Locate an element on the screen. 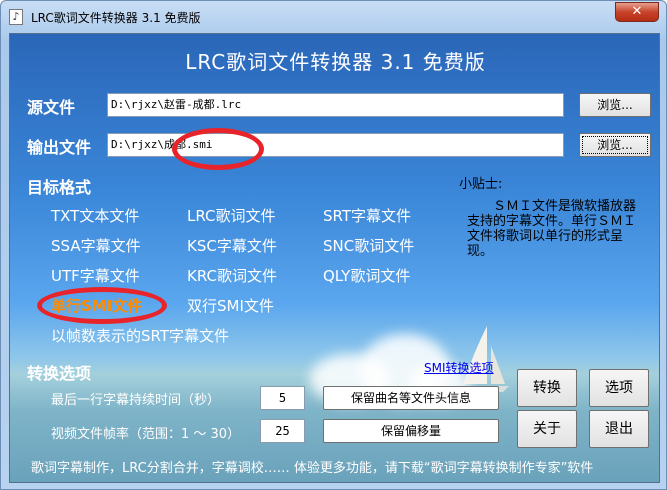 The image size is (667, 490). title-bar: ♪ LRC歌词文件转换器 3.1 免费版 ✕ is located at coordinates (333, 17).